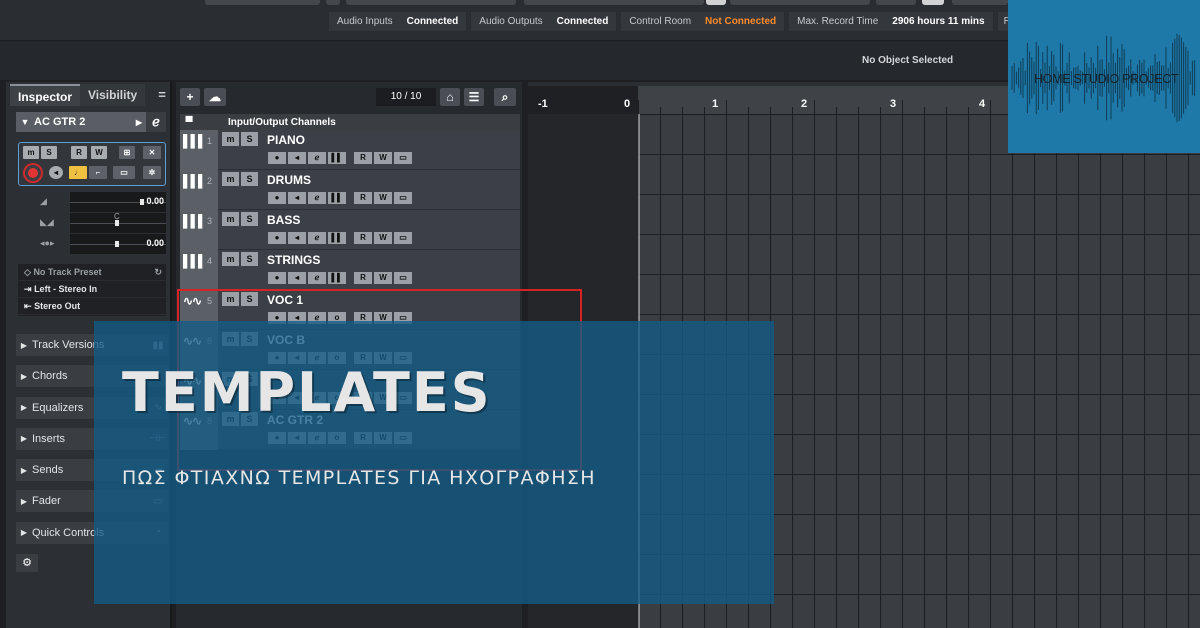  I want to click on timebase-icon: ♩, so click(78, 172).